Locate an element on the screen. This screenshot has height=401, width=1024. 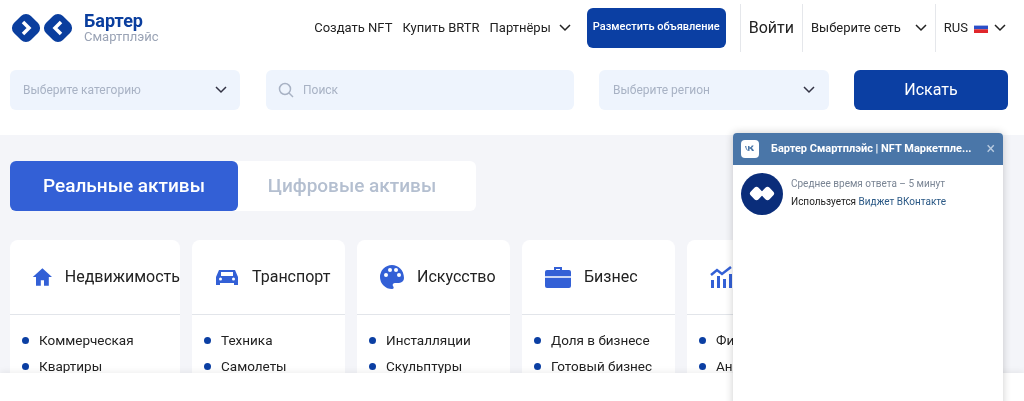
subcategory-link: Готовый бизнес is located at coordinates (602, 366).